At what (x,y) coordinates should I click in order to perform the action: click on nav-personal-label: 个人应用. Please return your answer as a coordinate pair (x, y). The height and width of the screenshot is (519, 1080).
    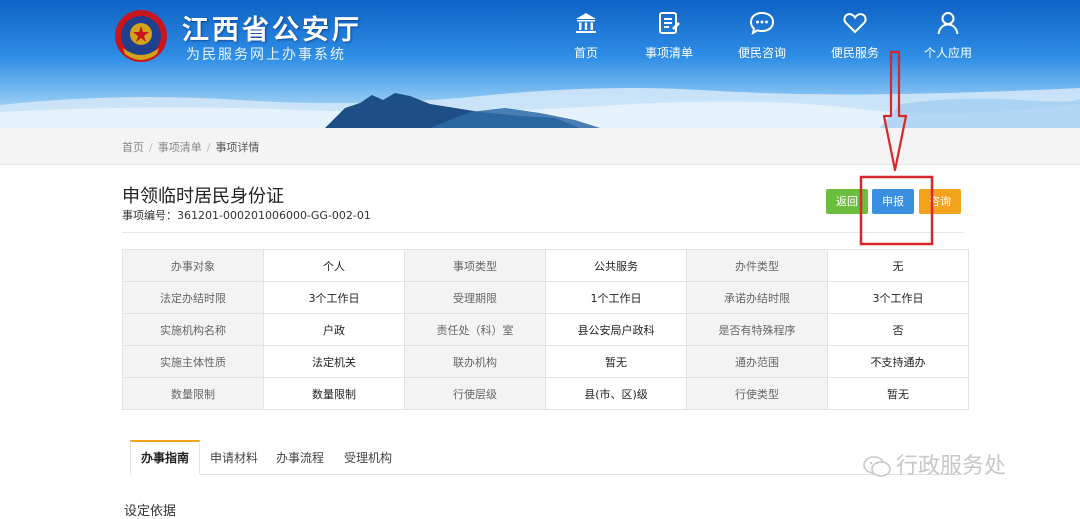
    Looking at the image, I should click on (947, 53).